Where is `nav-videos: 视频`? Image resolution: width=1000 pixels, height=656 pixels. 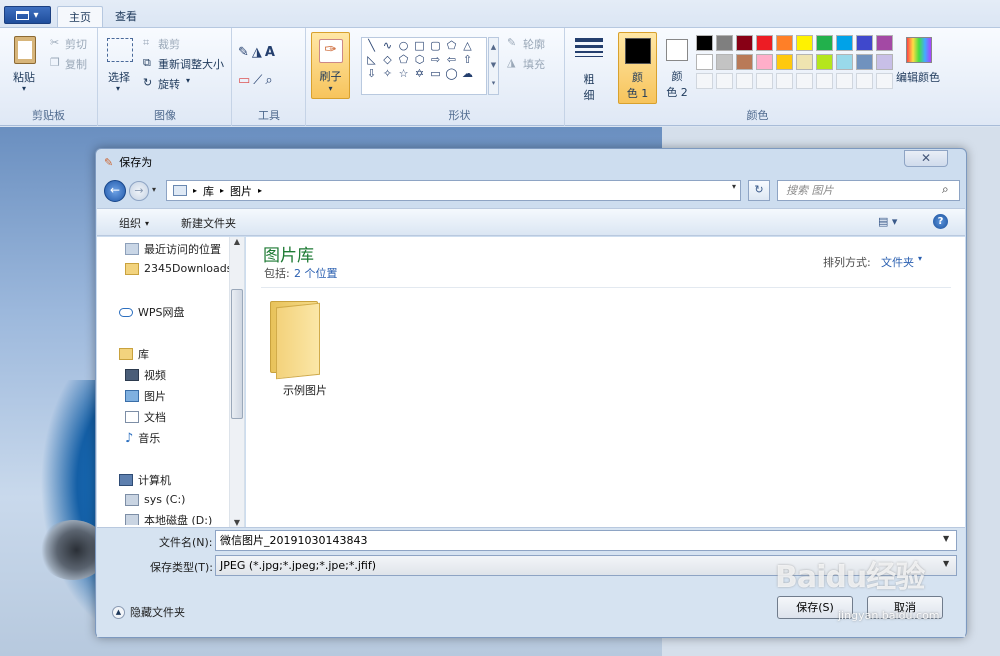
nav-videos: 视频 is located at coordinates (145, 375).